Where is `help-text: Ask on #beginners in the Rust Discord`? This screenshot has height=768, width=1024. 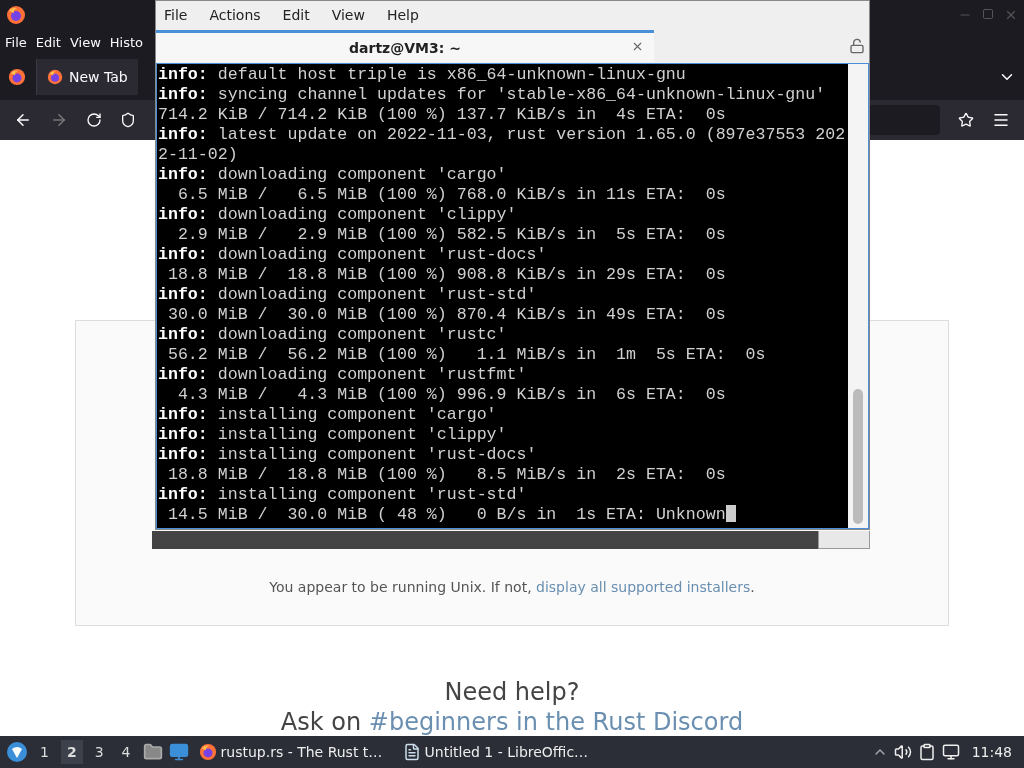 help-text: Ask on #beginners in the Rust Discord is located at coordinates (512, 722).